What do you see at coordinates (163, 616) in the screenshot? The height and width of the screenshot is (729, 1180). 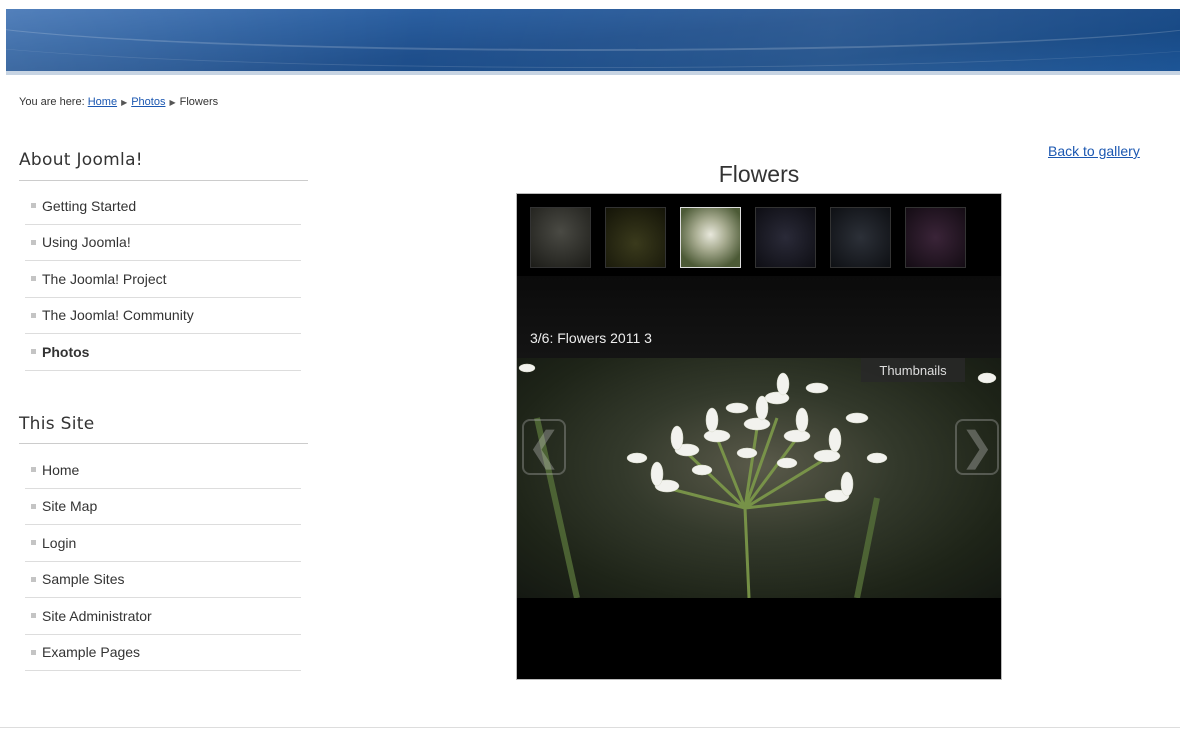 I see `menu-item-site-administrator: Site Administrator` at bounding box center [163, 616].